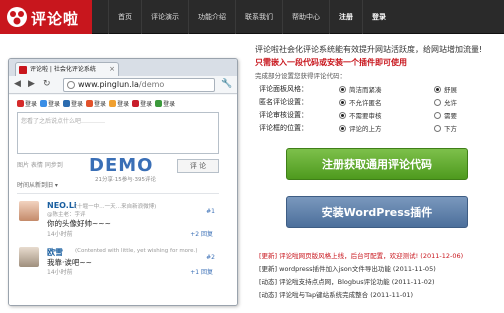  Describe the element at coordinates (347, 282) in the screenshot. I see `news-item: [动态] 评论啦支持点点网，Blogbus评论功能 (2011-11-02)` at that location.